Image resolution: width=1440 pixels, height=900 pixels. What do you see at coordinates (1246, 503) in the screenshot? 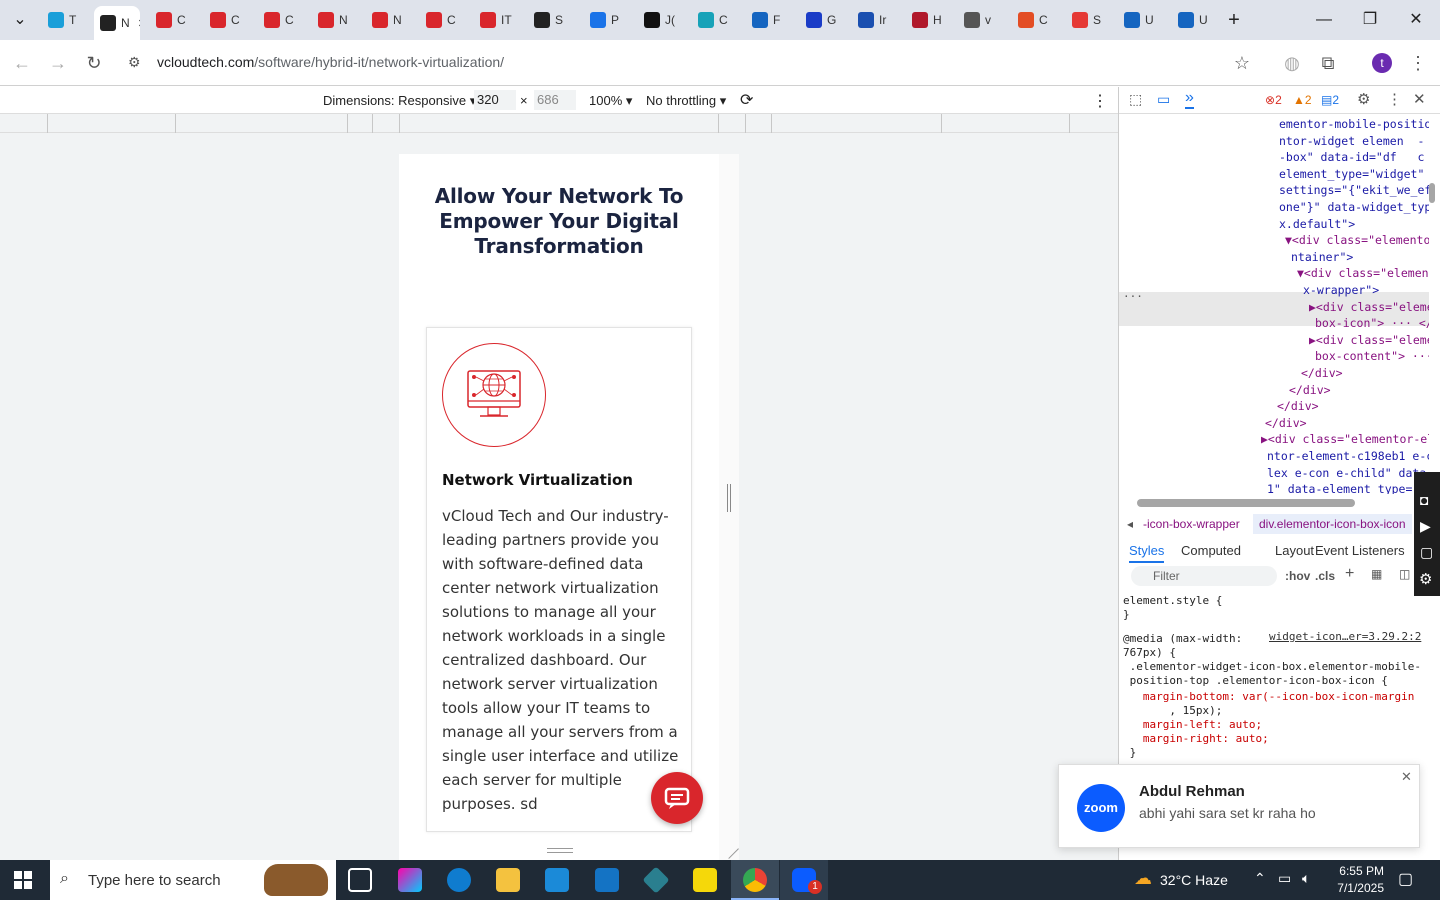
I see `elements-horizontal-scrollbar` at bounding box center [1246, 503].